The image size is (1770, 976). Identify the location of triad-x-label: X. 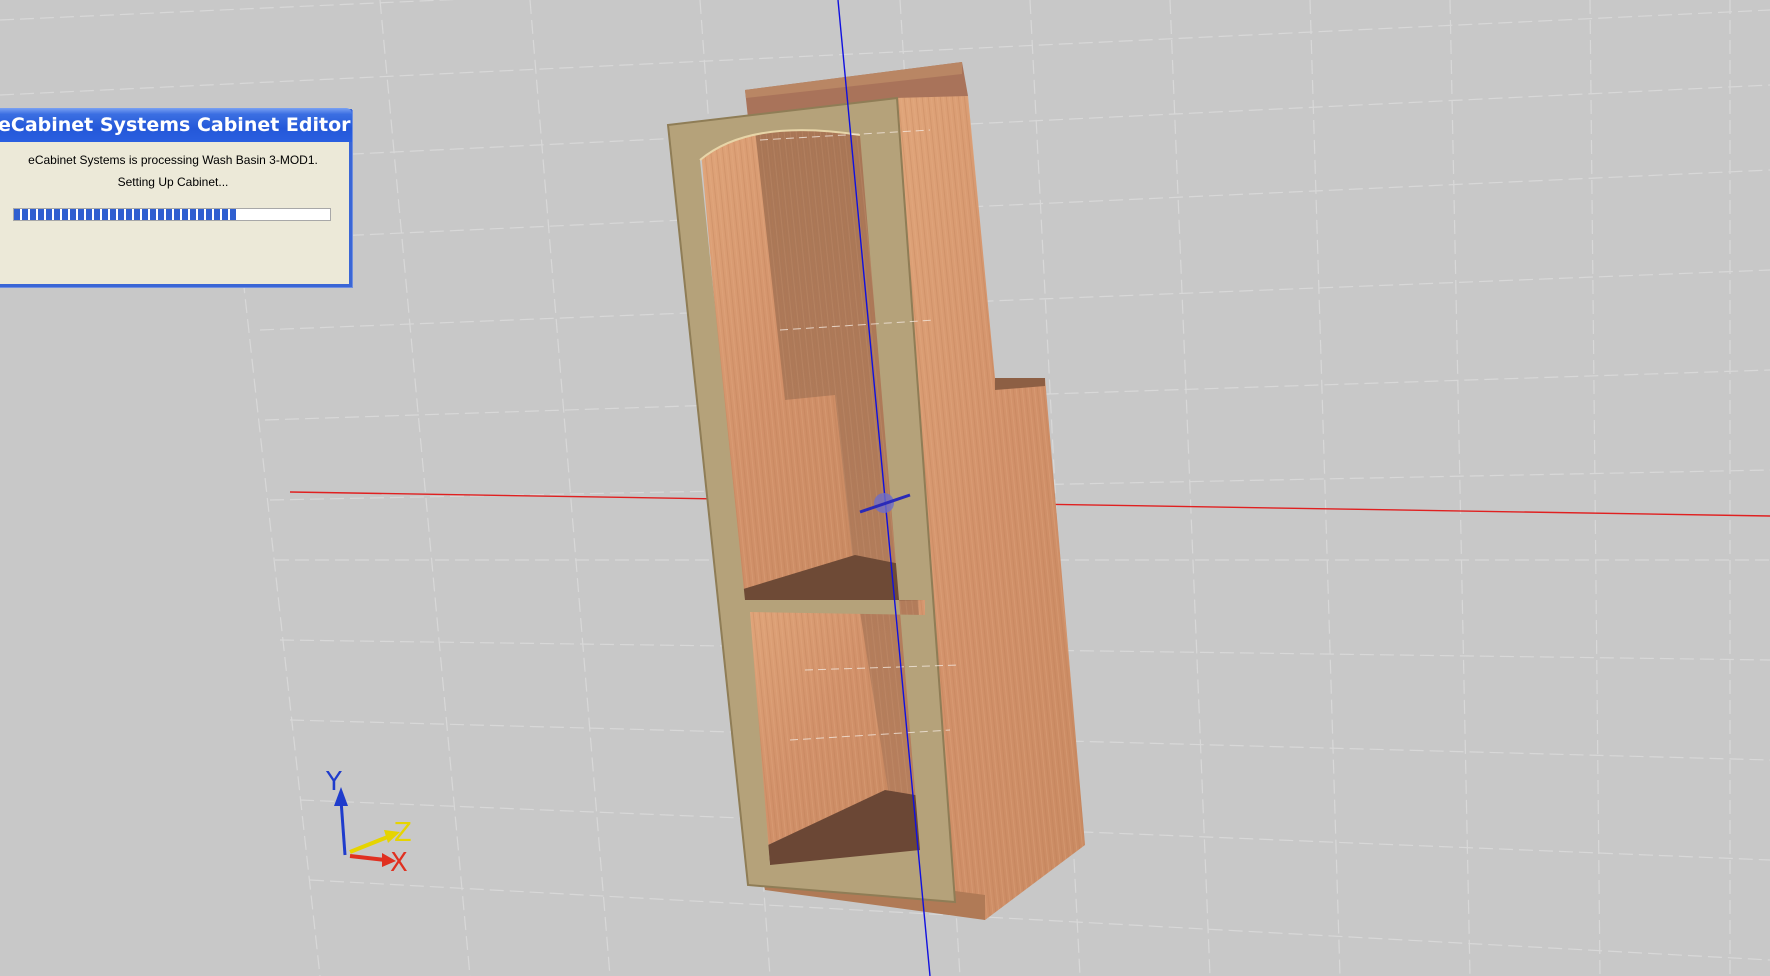
(399, 863).